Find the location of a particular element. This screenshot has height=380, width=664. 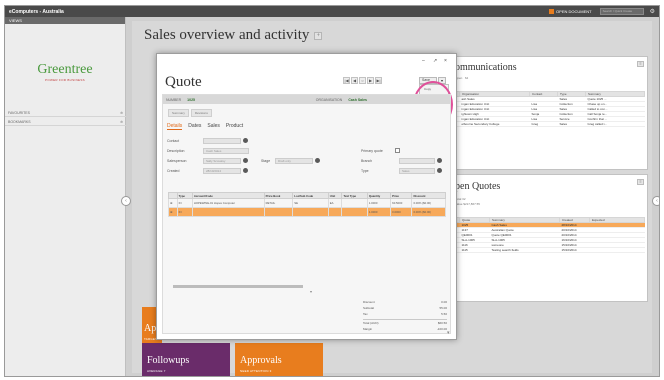

sidebar-item-bookmarks: BOOKMARKS ⊕ is located at coordinates (65, 122).